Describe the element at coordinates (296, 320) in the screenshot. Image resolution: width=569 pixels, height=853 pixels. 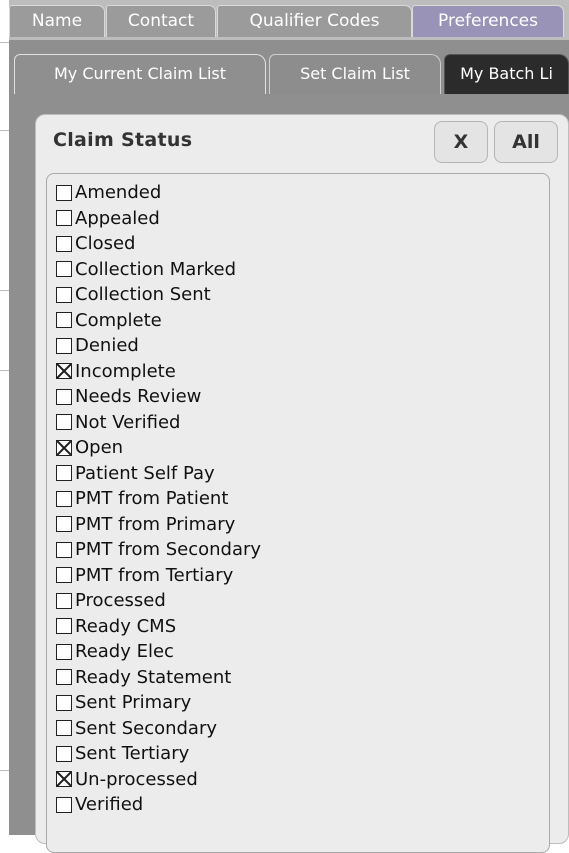
I see `status-option: Complete` at that location.